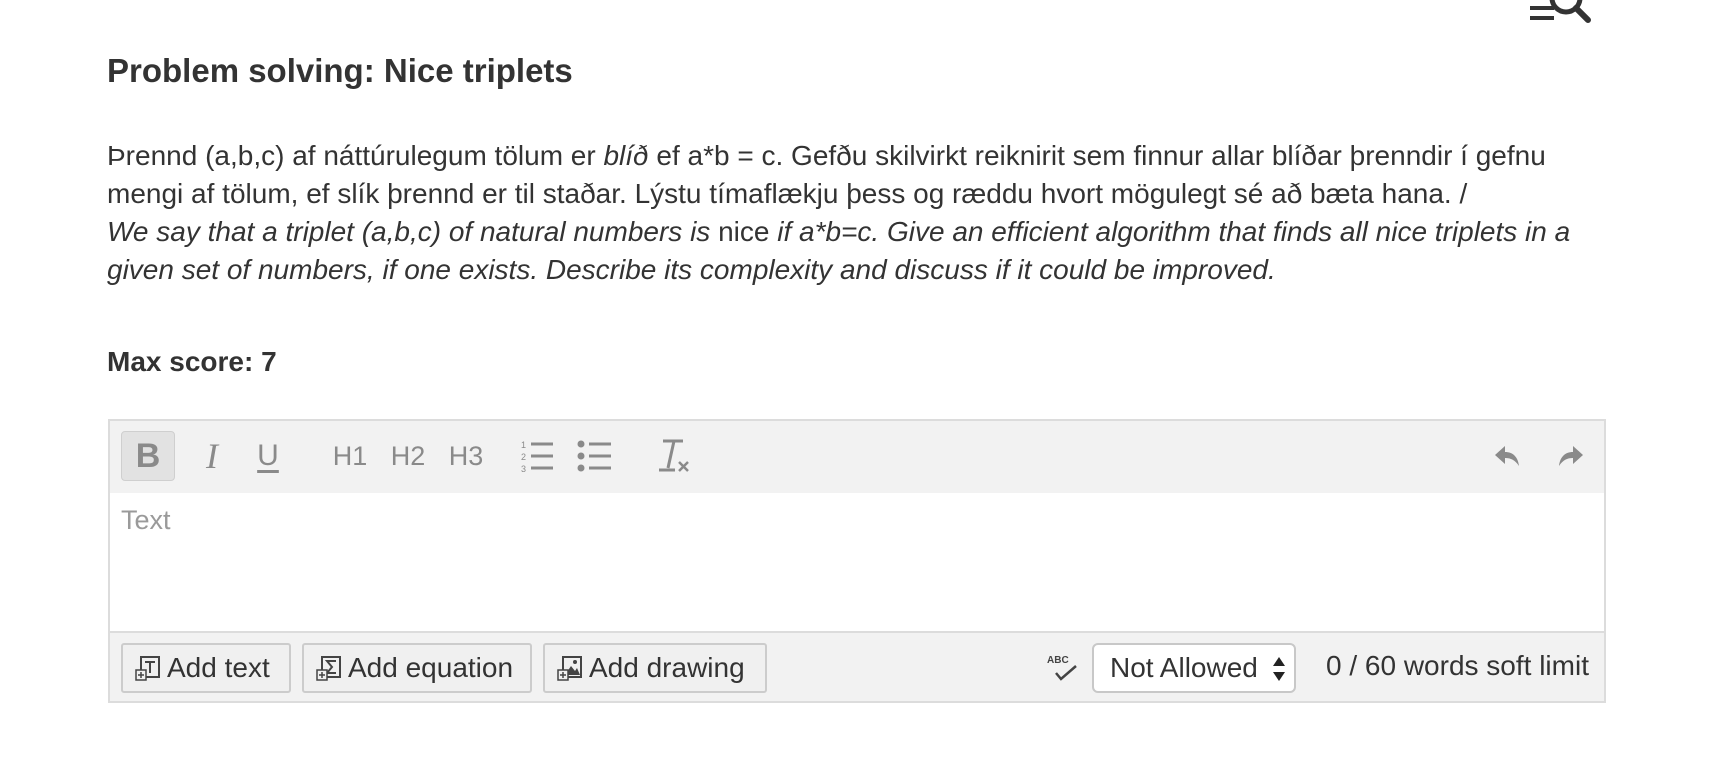 The height and width of the screenshot is (760, 1710). I want to click on ordered-list-button: 1 2 3, so click(538, 456).